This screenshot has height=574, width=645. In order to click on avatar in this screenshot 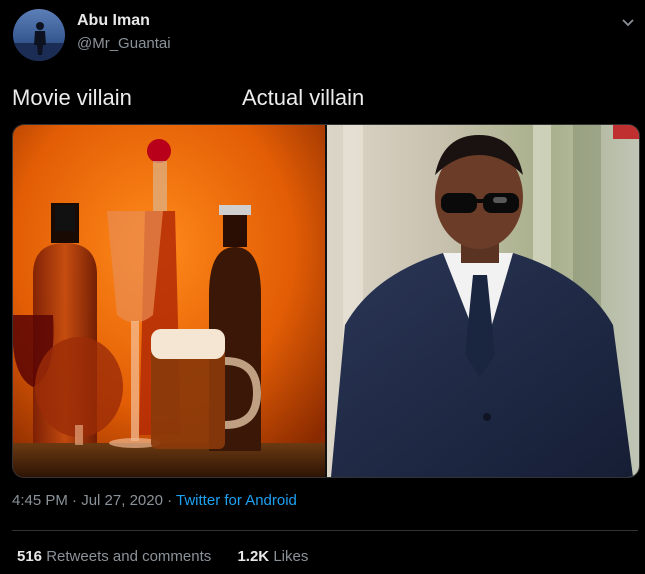, I will do `click(39, 35)`.